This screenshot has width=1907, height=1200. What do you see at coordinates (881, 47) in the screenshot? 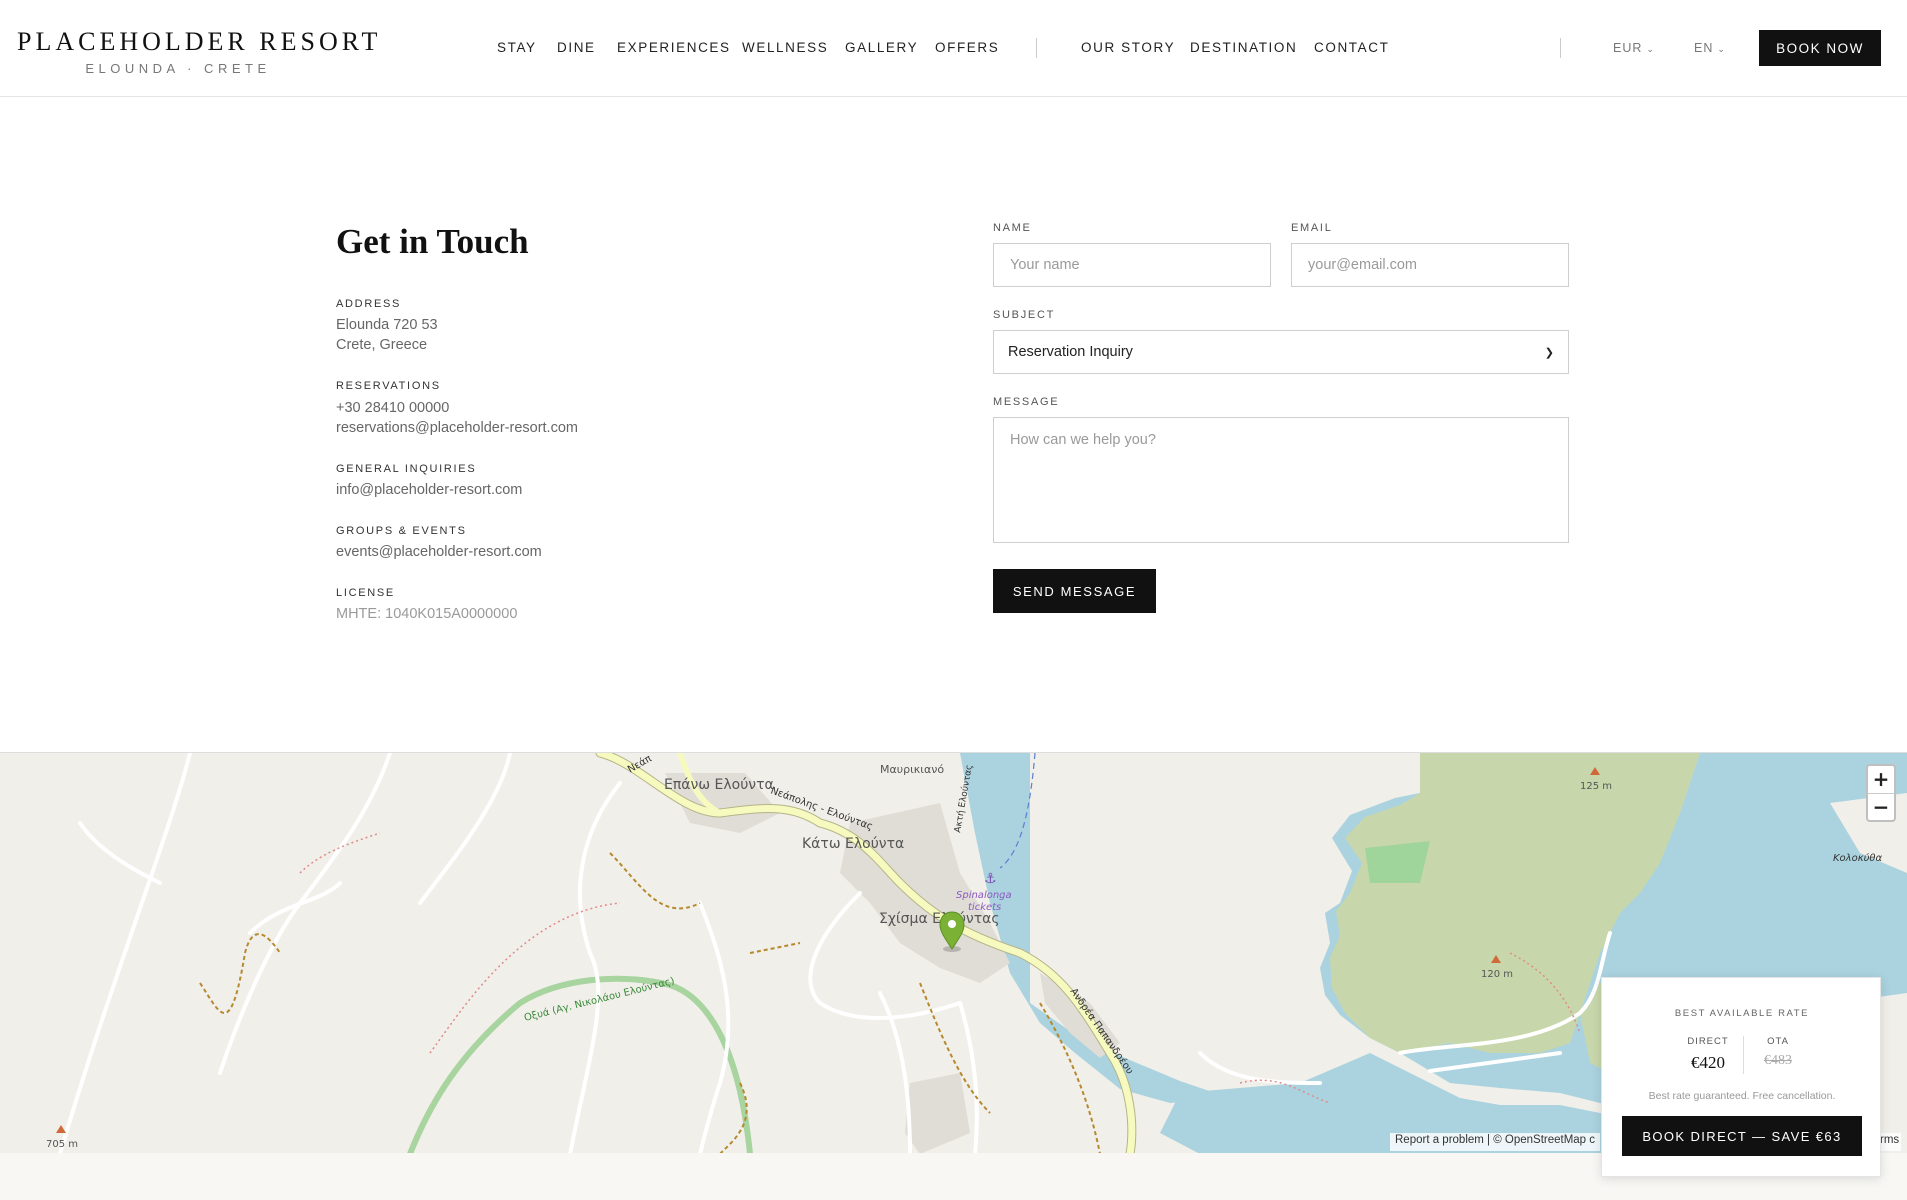
I see `nav-gallery: GALLERY` at bounding box center [881, 47].